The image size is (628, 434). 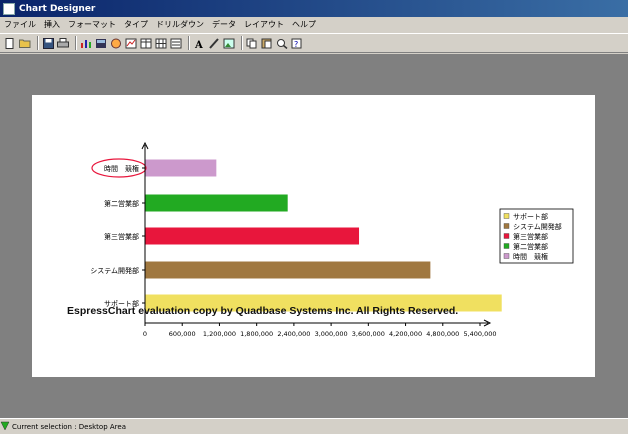 I want to click on x-tick-label: 1,800,000, so click(x=256, y=334).